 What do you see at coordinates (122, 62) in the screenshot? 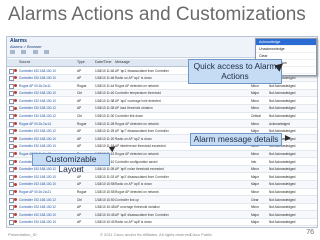
I see `column-header-message: Message` at bounding box center [122, 62].